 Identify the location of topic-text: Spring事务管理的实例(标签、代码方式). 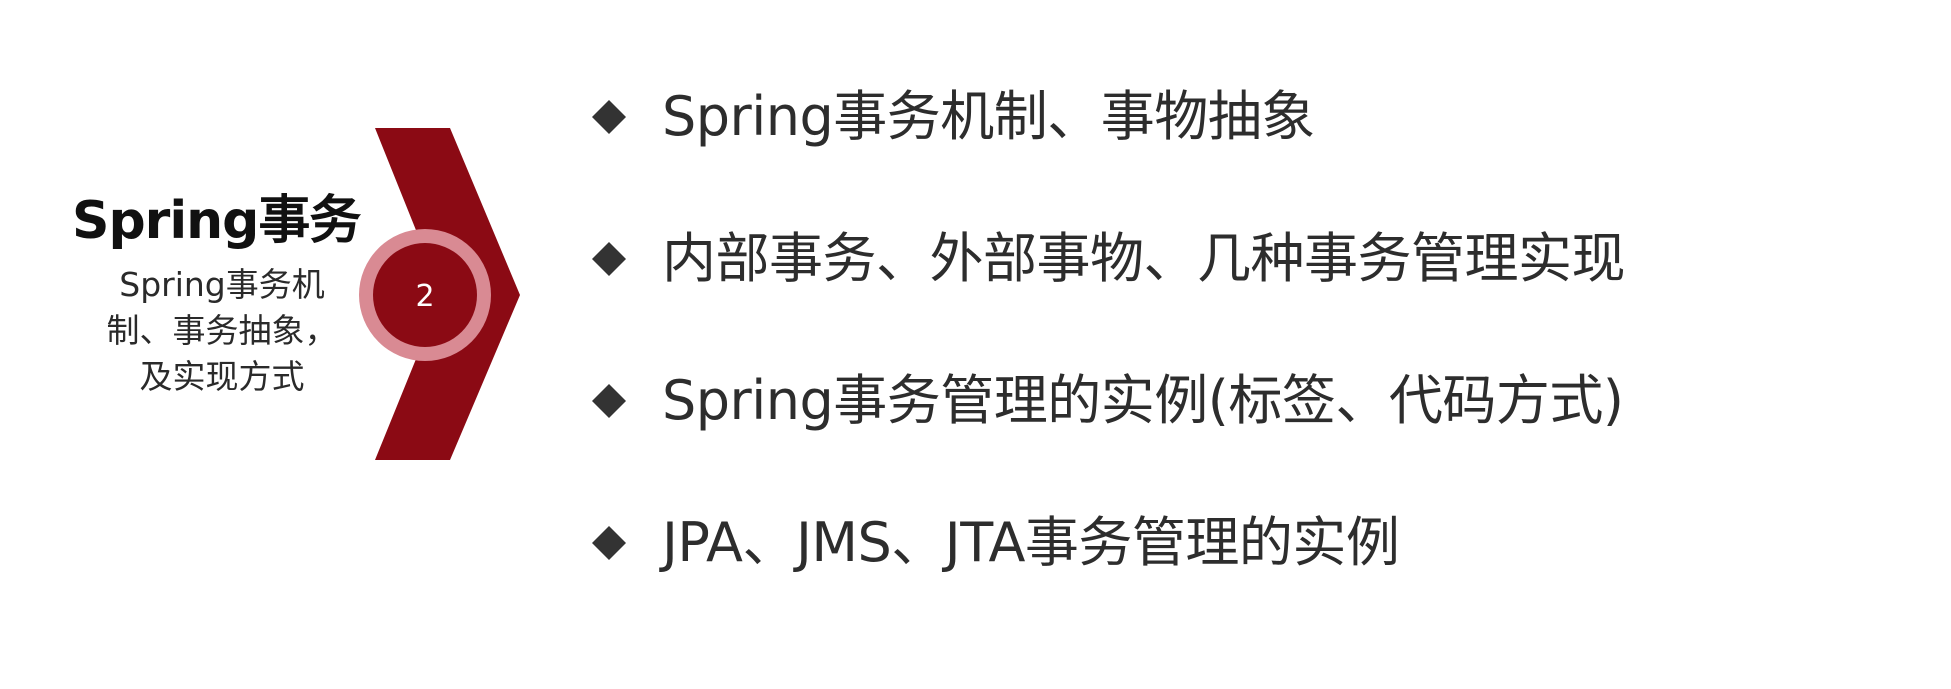
(1143, 400).